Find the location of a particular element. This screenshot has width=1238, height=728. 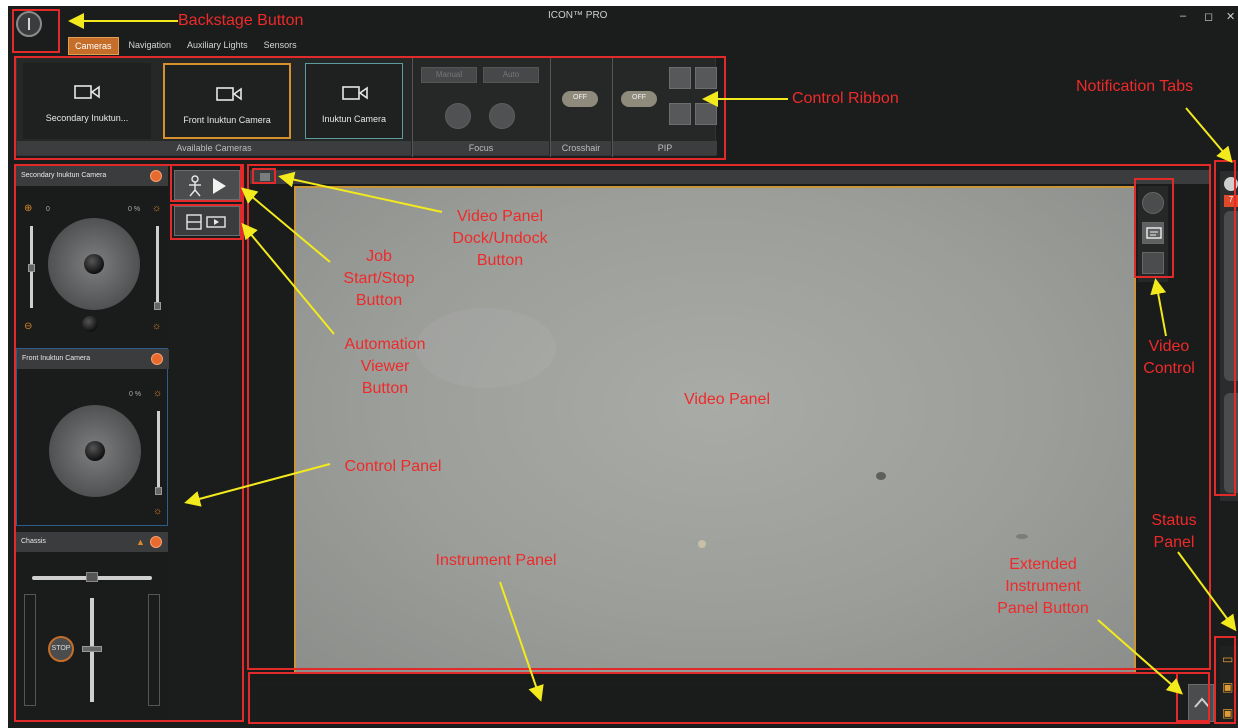

close-notifications-icon is located at coordinates (1231, 184).